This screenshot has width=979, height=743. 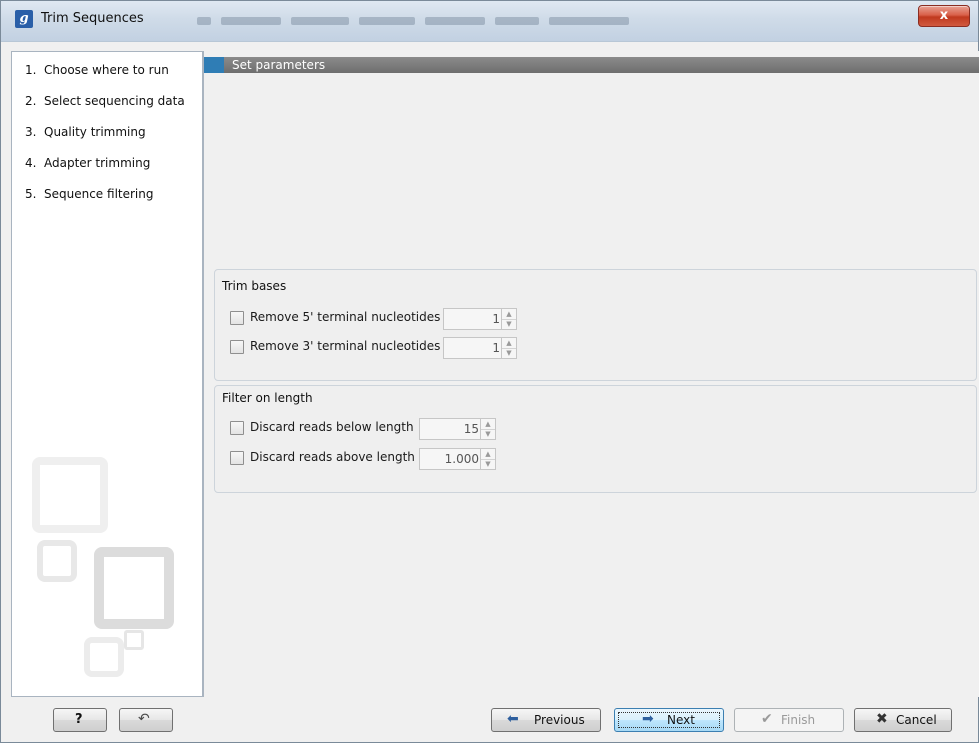 I want to click on reset-button: ↶, so click(x=146, y=720).